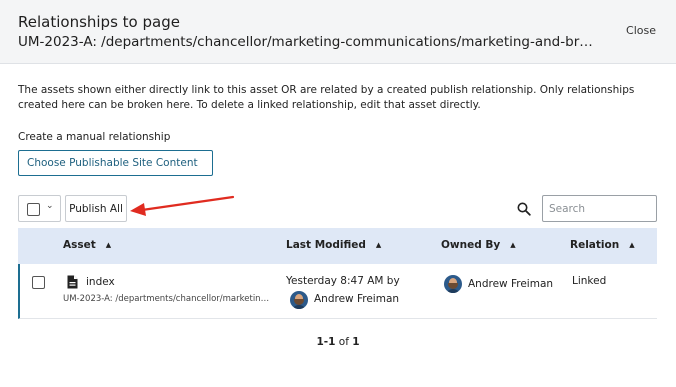  What do you see at coordinates (115, 163) in the screenshot?
I see `choose-content-button: Choose Publishable Site Content` at bounding box center [115, 163].